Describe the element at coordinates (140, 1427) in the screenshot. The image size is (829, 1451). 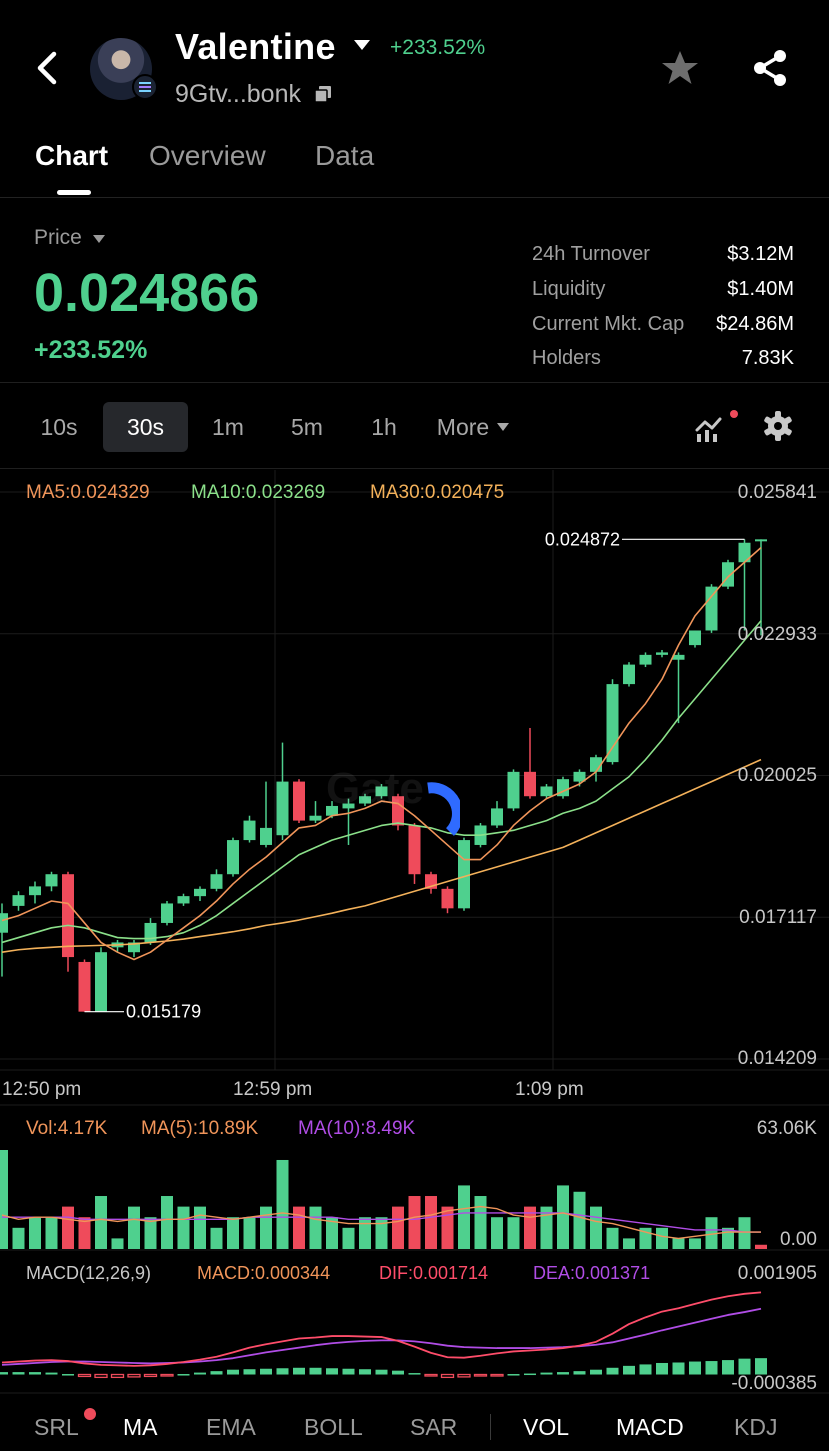
I see `indicator-ma: MA` at that location.